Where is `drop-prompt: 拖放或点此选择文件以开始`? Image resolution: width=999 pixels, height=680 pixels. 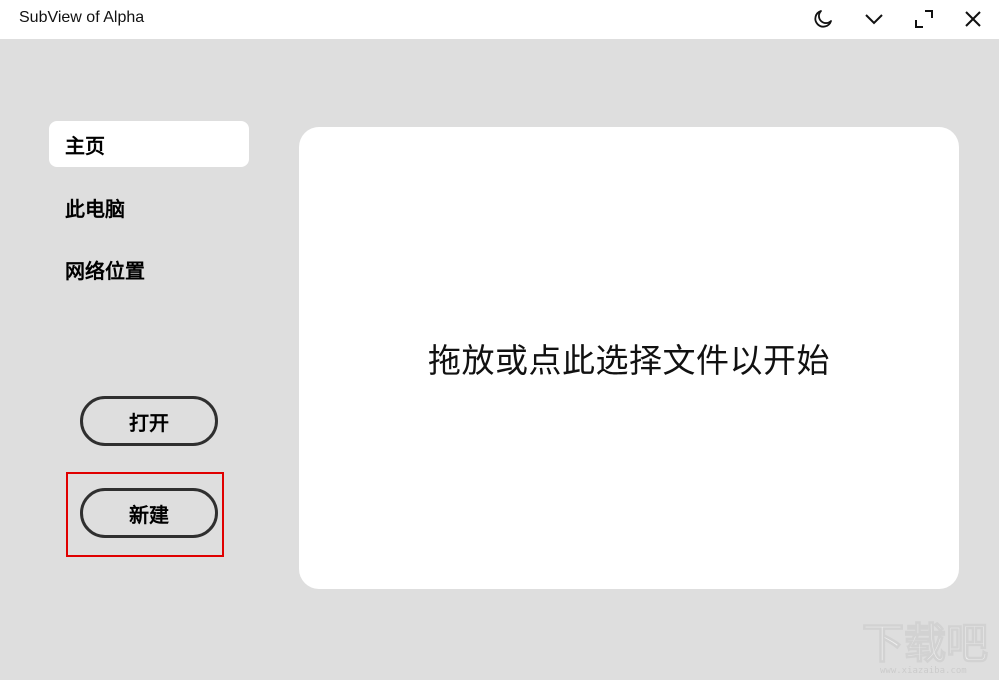
drop-prompt: 拖放或点此选择文件以开始 is located at coordinates (629, 360).